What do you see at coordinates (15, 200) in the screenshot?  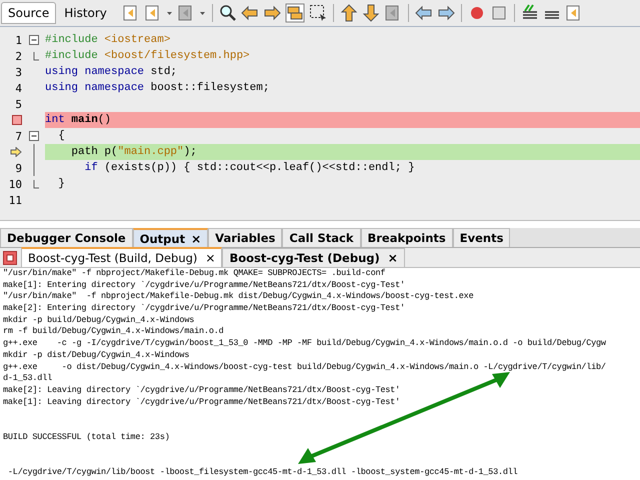 I see `line-number: 11` at bounding box center [15, 200].